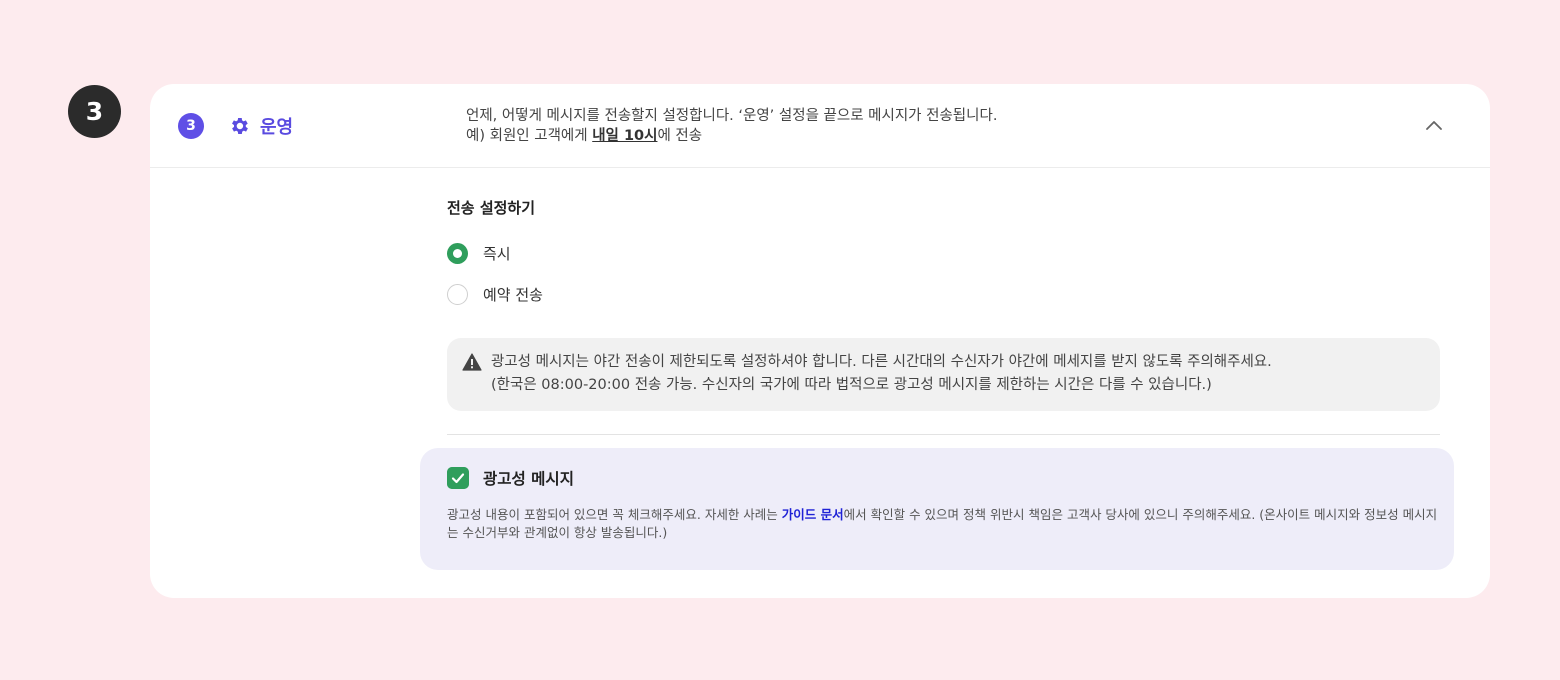  Describe the element at coordinates (472, 362) in the screenshot. I see `warning-icon` at that location.